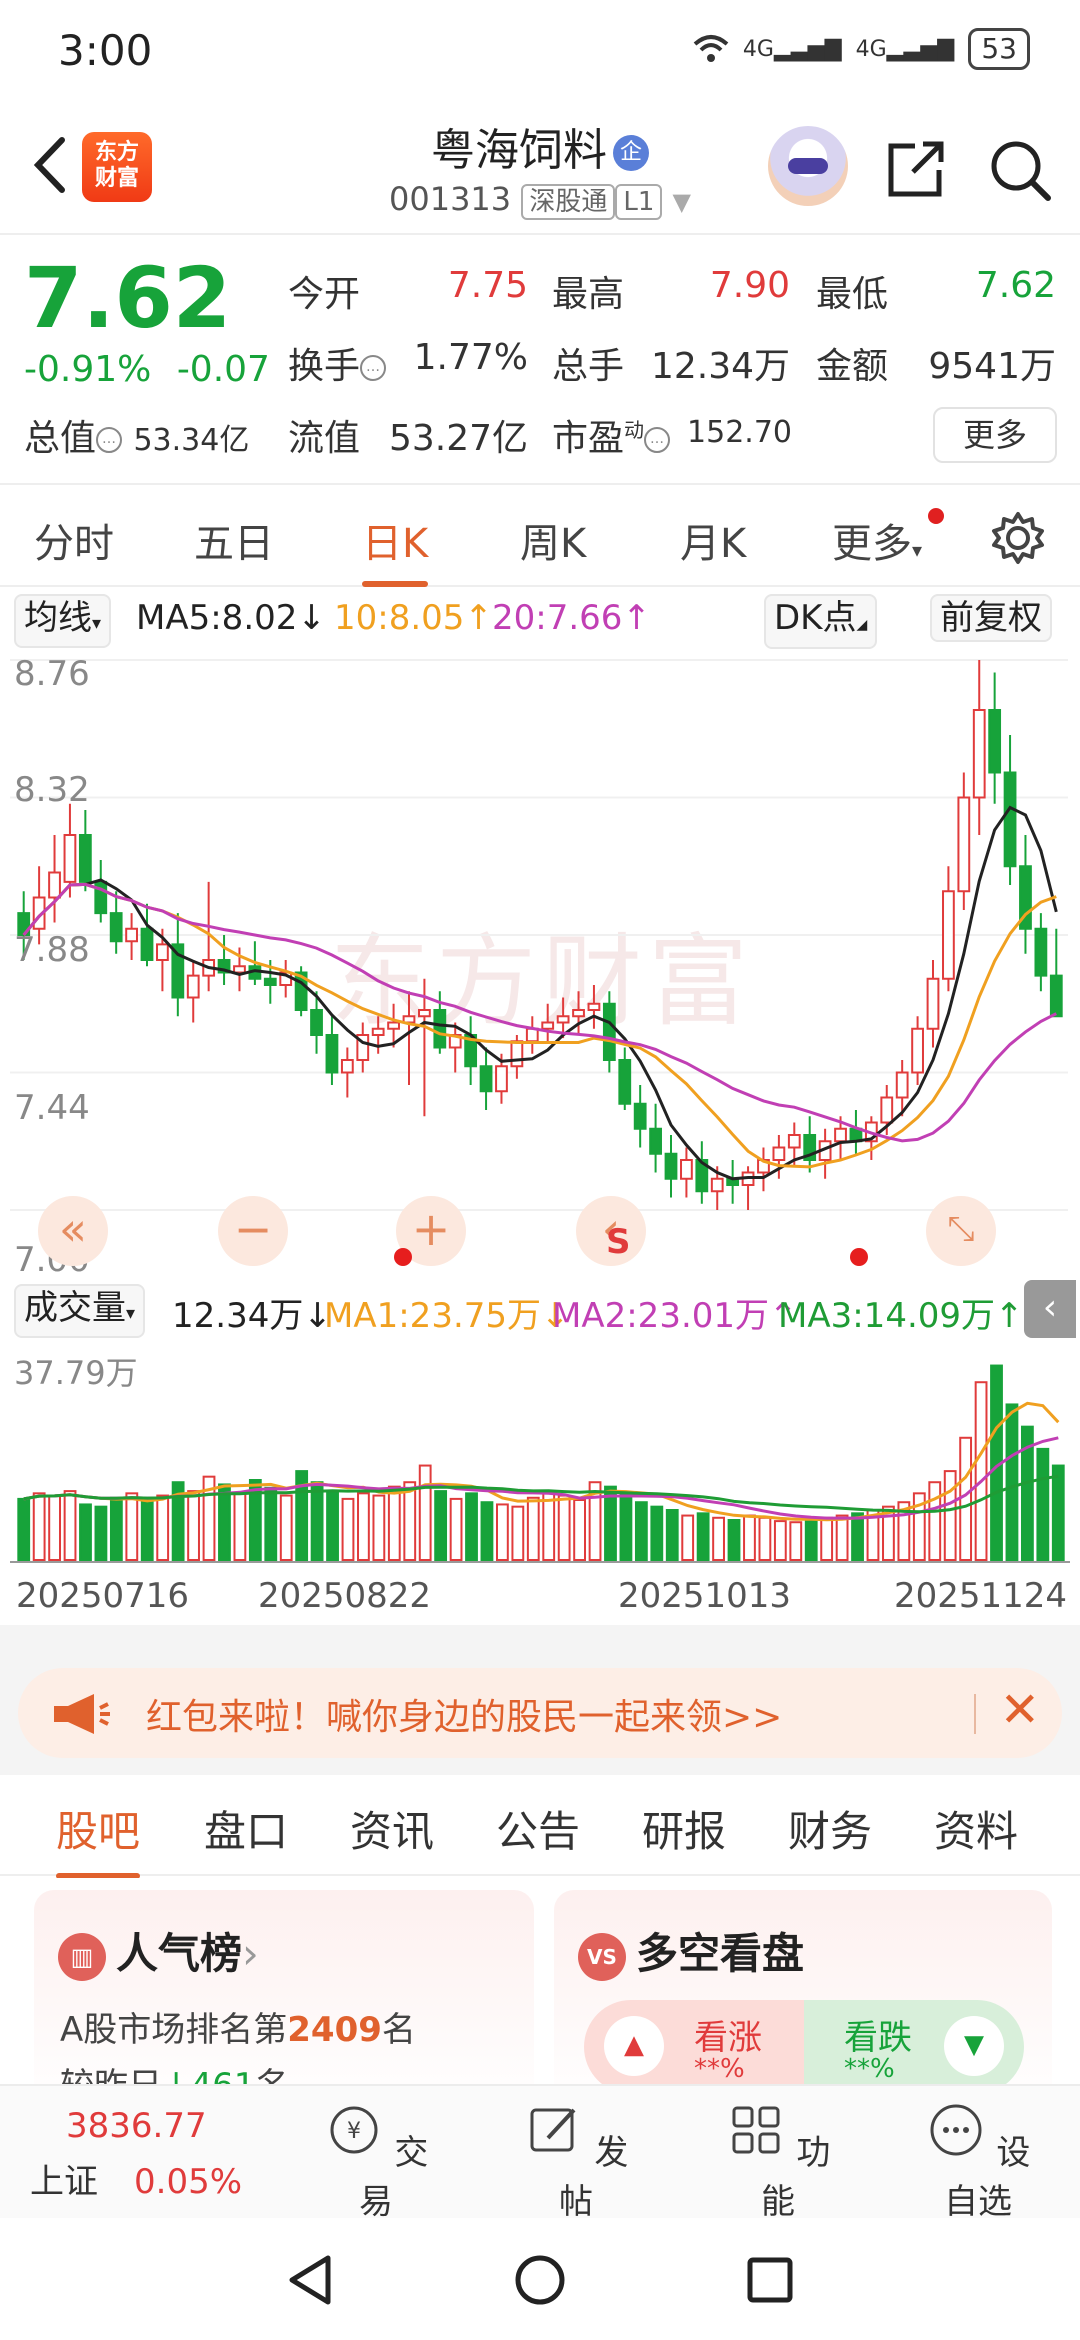 The width and height of the screenshot is (1080, 2340). I want to click on share-icon, so click(916, 169).